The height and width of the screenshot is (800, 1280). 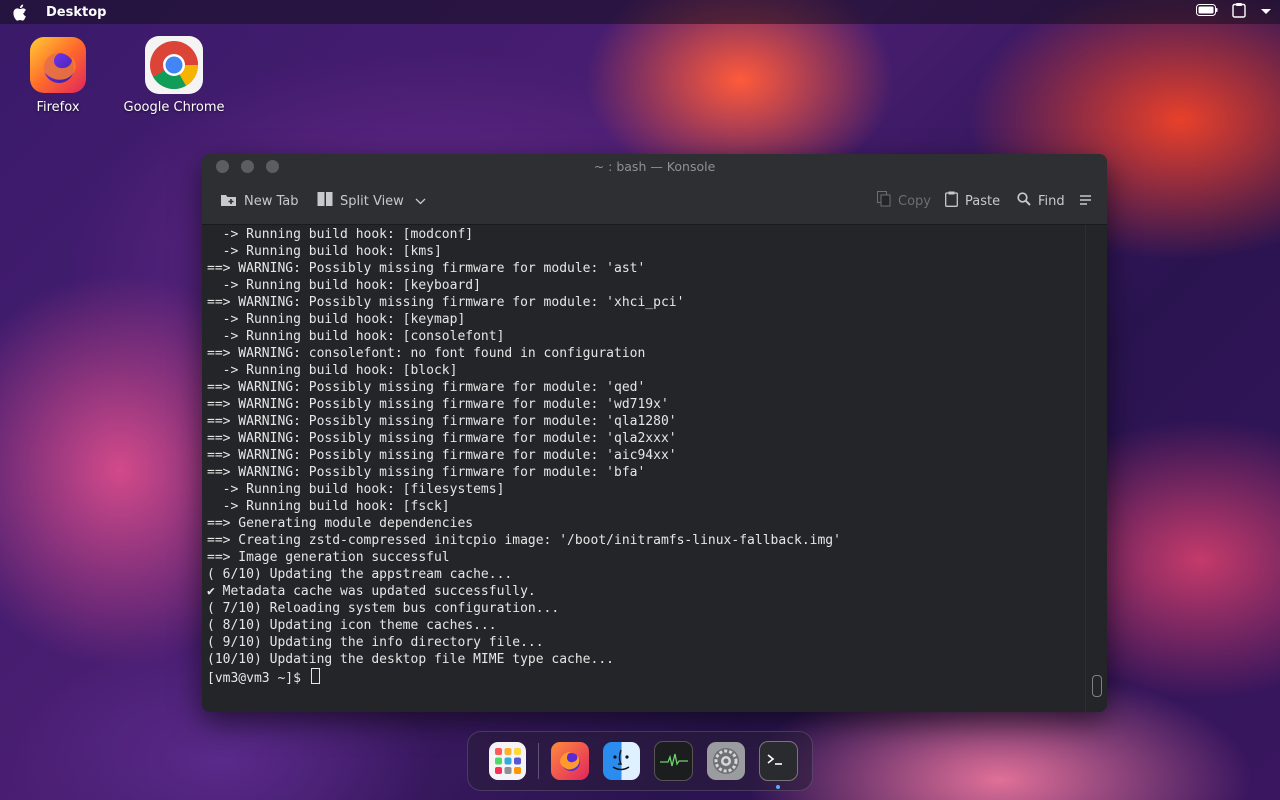 I want to click on split-view-label: Split View, so click(x=372, y=201).